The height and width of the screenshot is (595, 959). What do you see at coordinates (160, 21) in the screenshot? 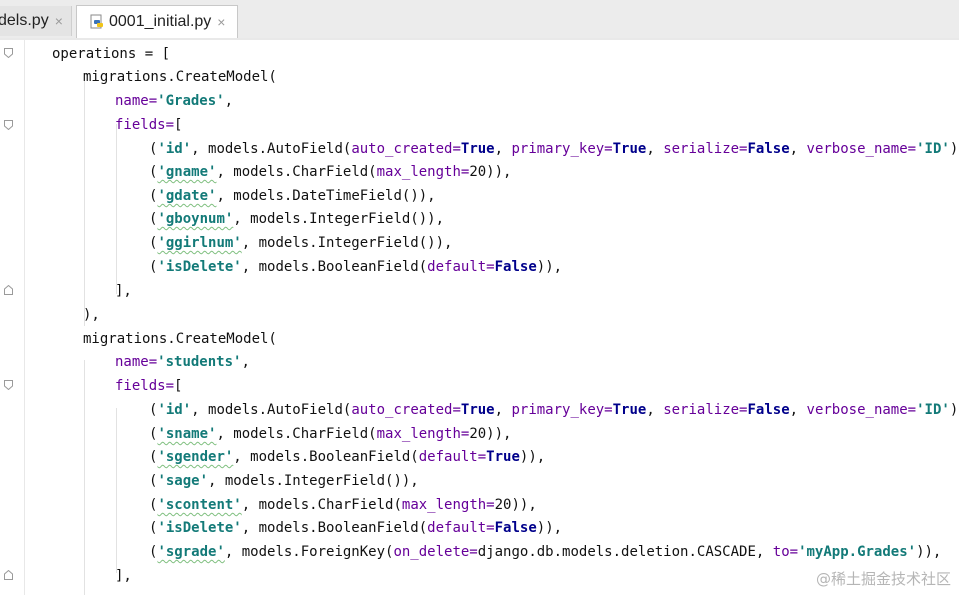
I see `tab-label: 0001_initial.py` at bounding box center [160, 21].